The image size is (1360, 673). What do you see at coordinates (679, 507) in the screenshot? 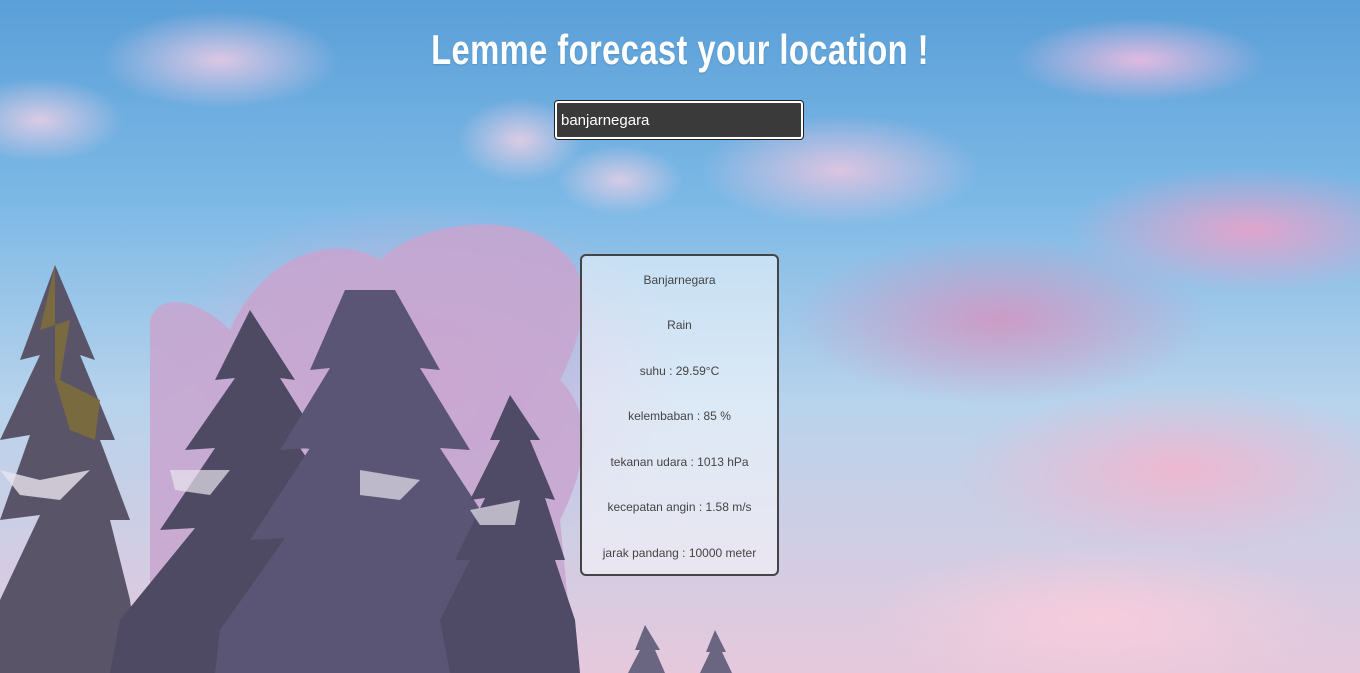
I see `wind-speed-text: kecepatan angin : 1.58 m/s` at bounding box center [679, 507].